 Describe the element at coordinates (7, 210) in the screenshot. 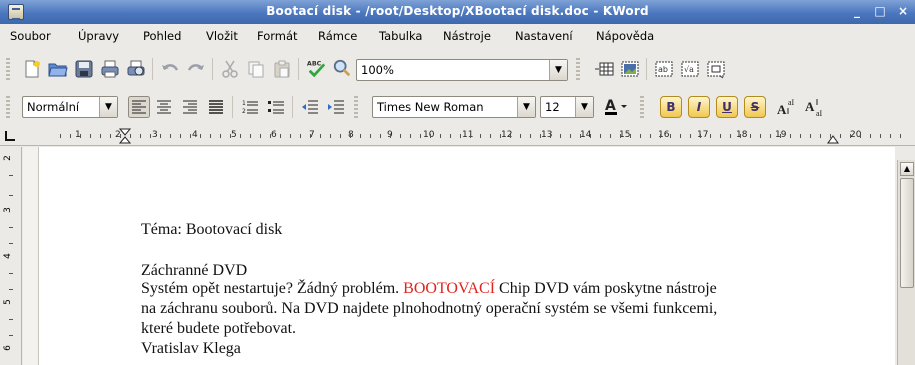

I see `ruler-number: 3` at that location.